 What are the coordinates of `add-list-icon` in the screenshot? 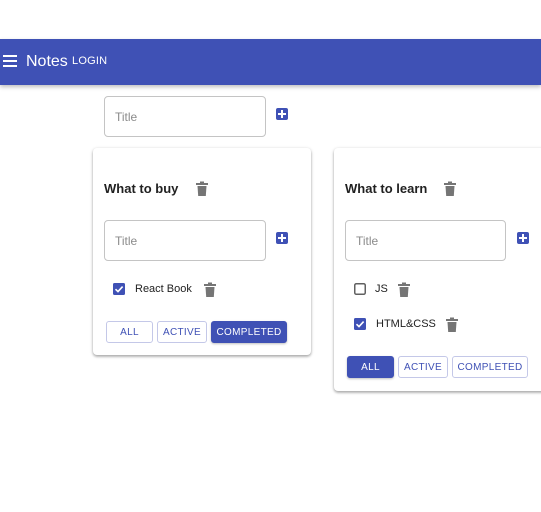 It's located at (282, 114).